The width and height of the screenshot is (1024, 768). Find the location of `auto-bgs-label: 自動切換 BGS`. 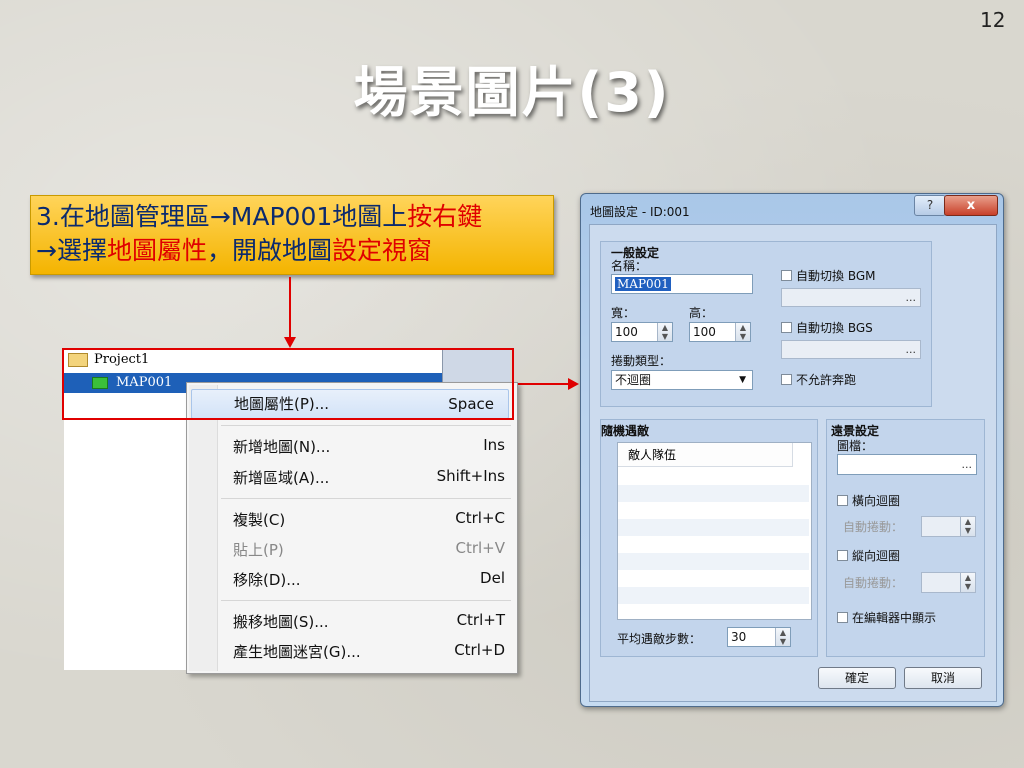

auto-bgs-label: 自動切換 BGS is located at coordinates (834, 328).